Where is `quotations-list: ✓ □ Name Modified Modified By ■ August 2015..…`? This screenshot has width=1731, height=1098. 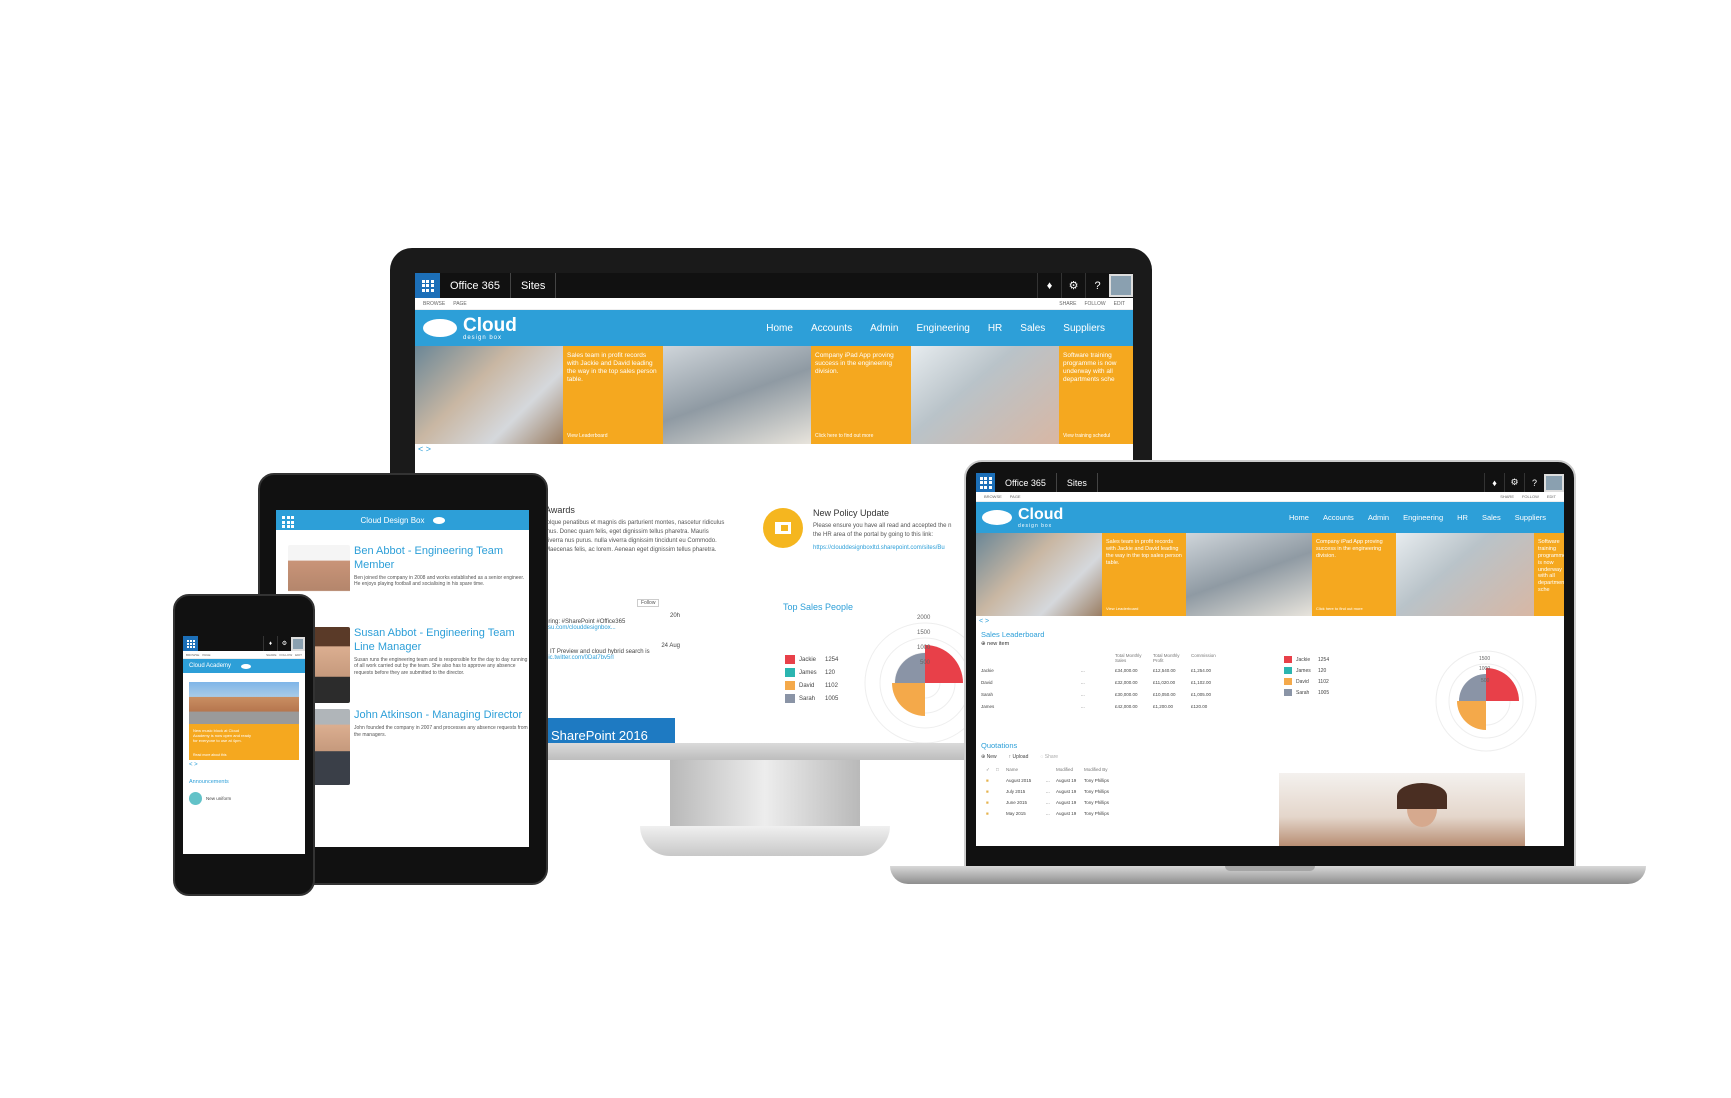
quotations-list: ✓ □ Name Modified Modified By ■ August 2015..… is located at coordinates (1047, 791).